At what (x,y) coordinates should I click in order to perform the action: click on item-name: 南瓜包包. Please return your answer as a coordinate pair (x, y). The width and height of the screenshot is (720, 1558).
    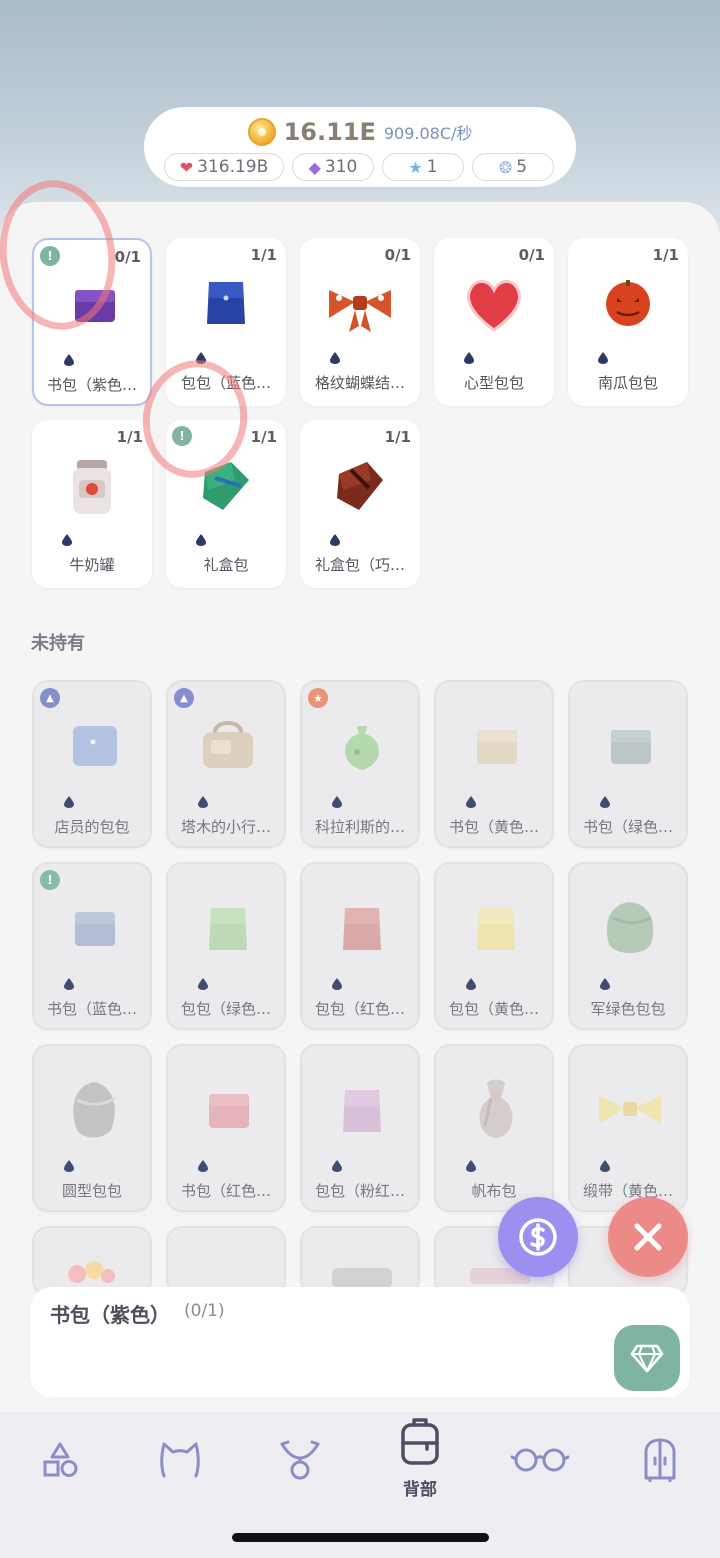
    Looking at the image, I should click on (627, 383).